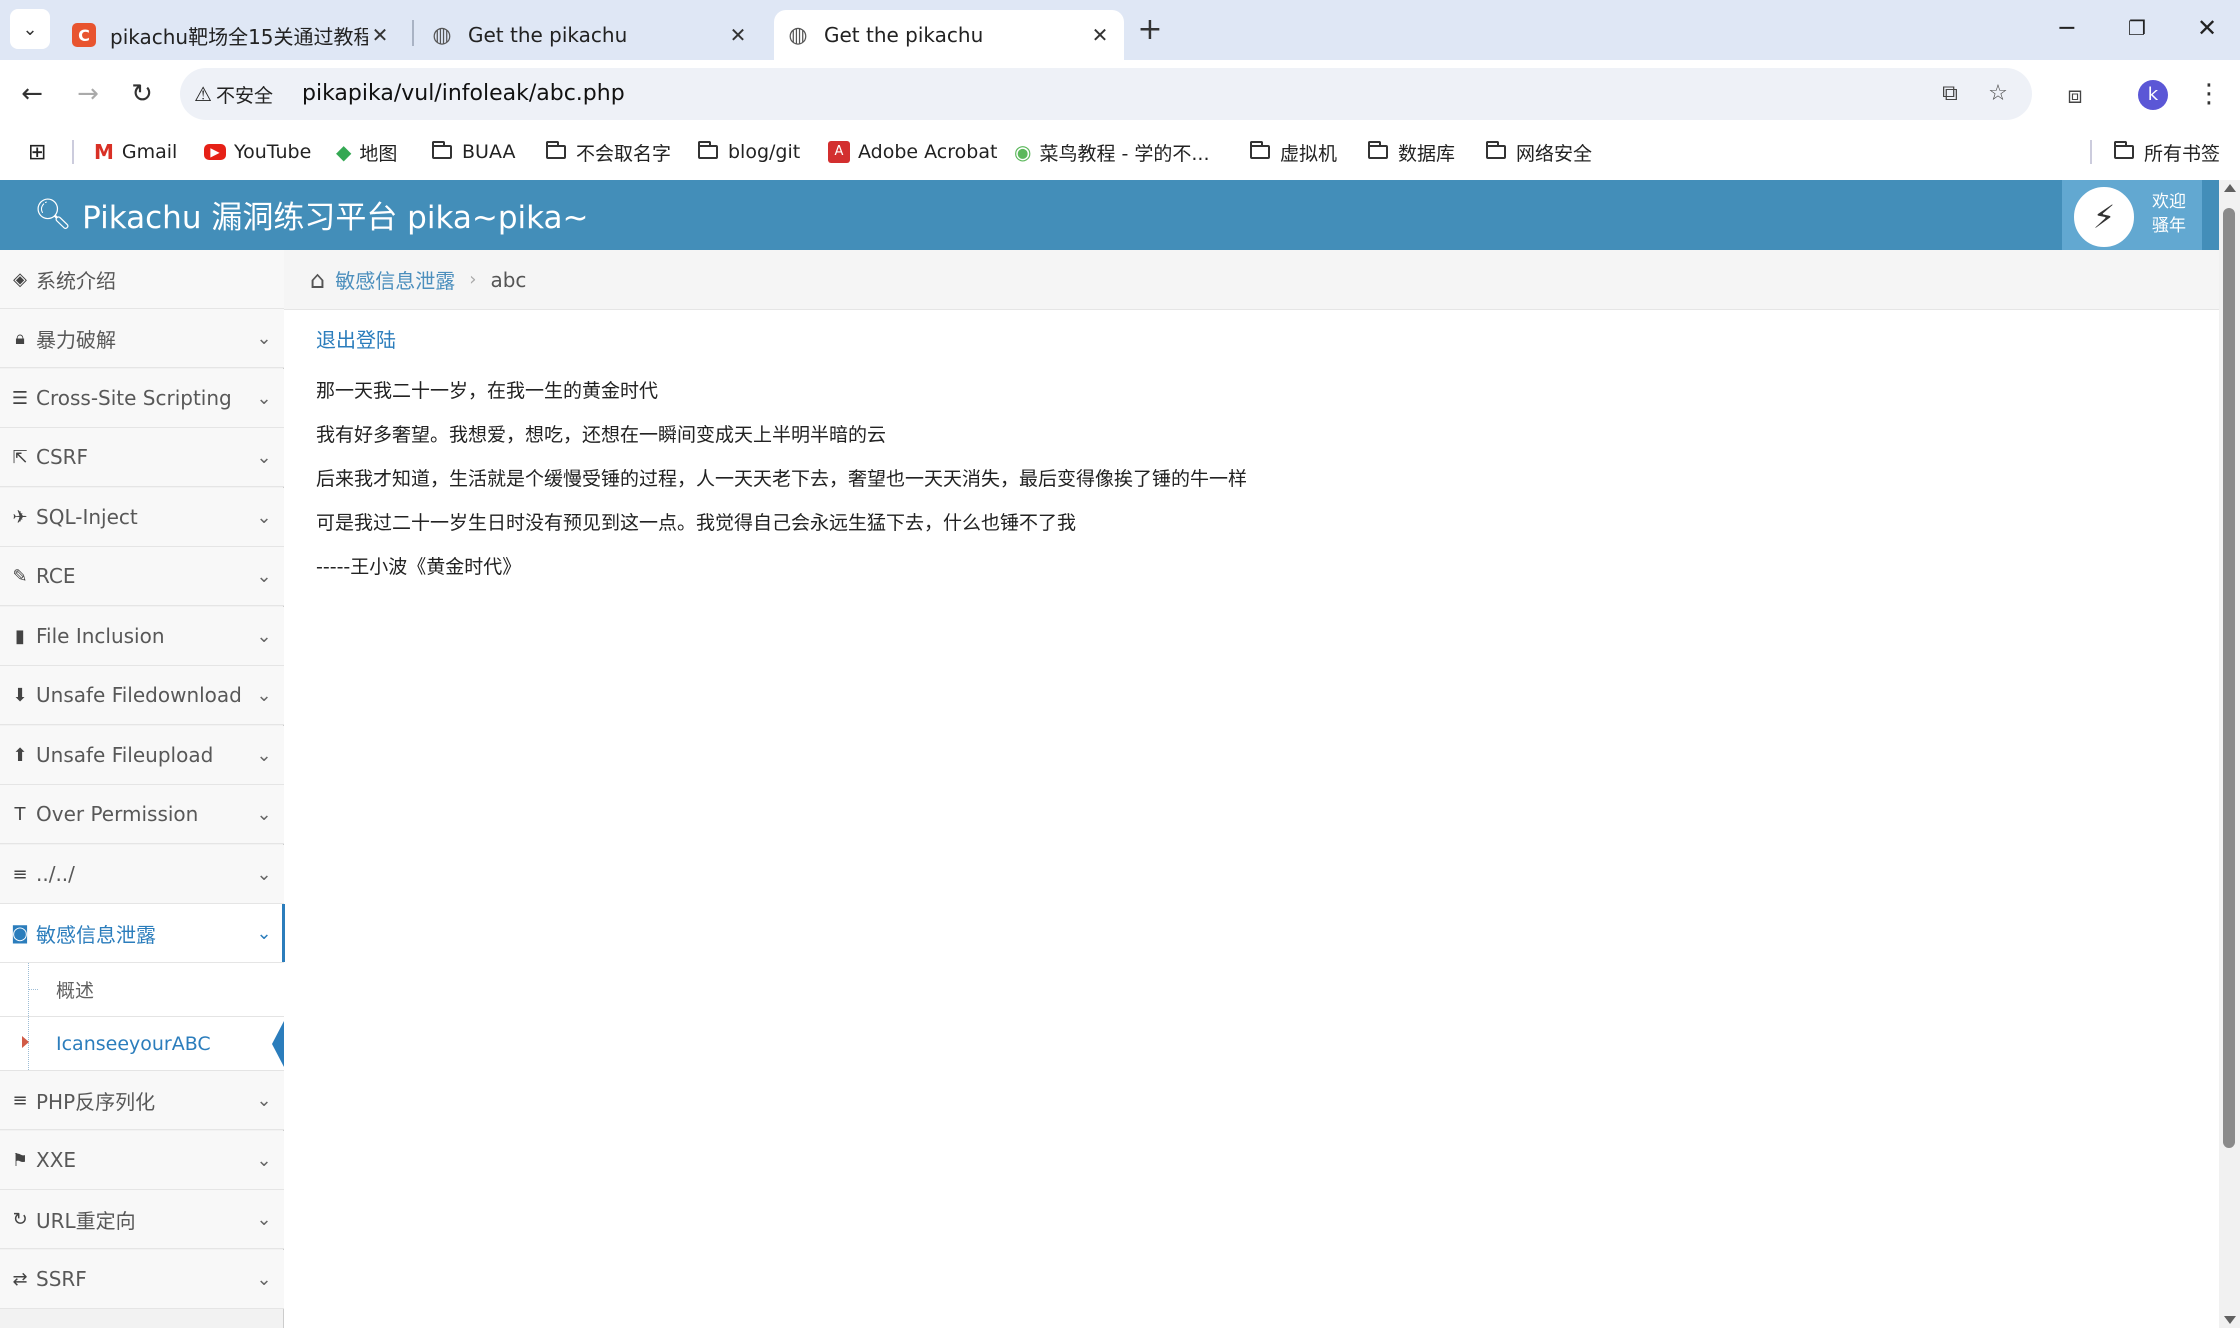 This screenshot has width=2240, height=1328. Describe the element at coordinates (335, 217) in the screenshot. I see `brand-title: Pikachu 漏洞练习平台 pika~pika~` at that location.